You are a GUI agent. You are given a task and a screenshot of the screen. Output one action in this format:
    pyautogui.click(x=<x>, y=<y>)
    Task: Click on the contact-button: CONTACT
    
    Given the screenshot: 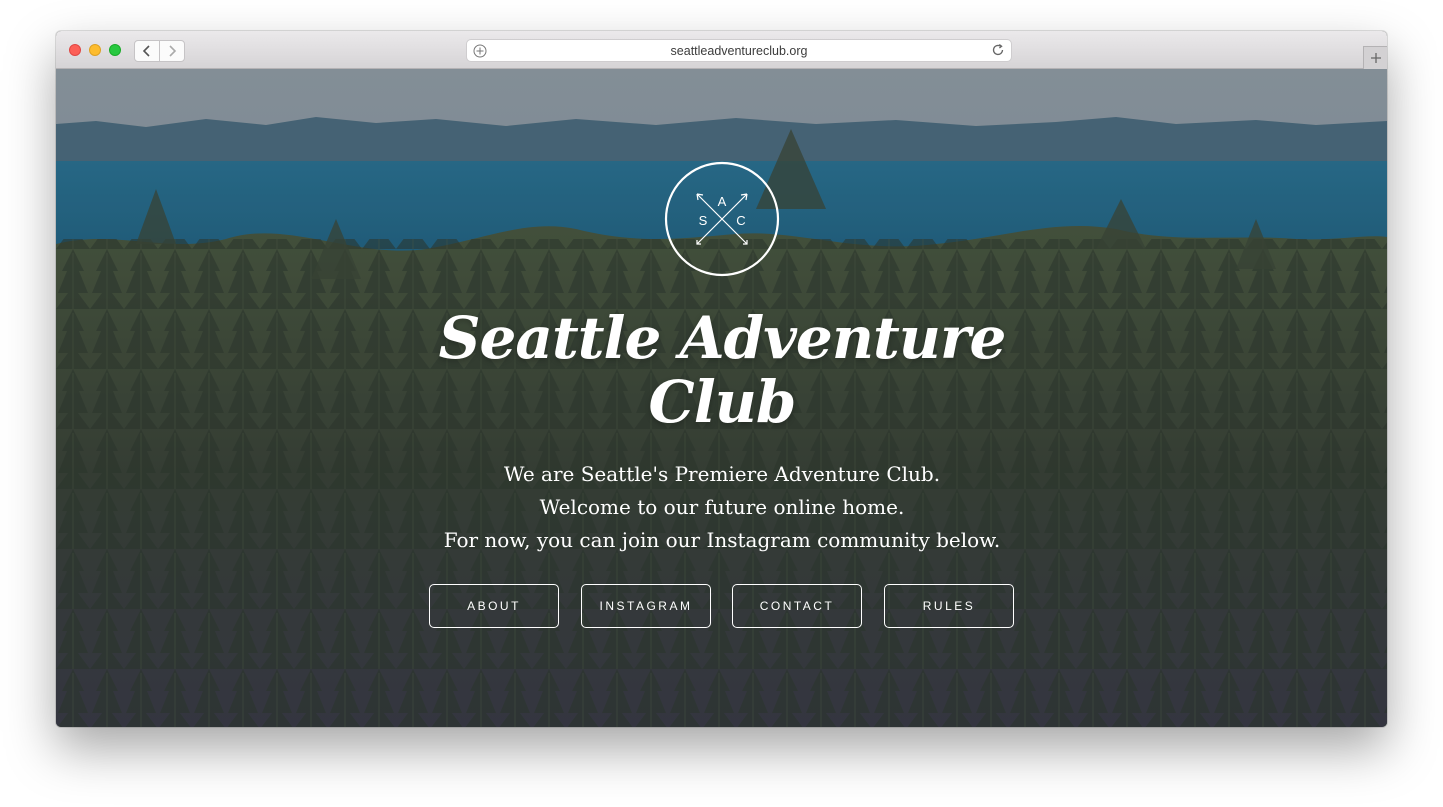 What is the action you would take?
    pyautogui.click(x=797, y=606)
    